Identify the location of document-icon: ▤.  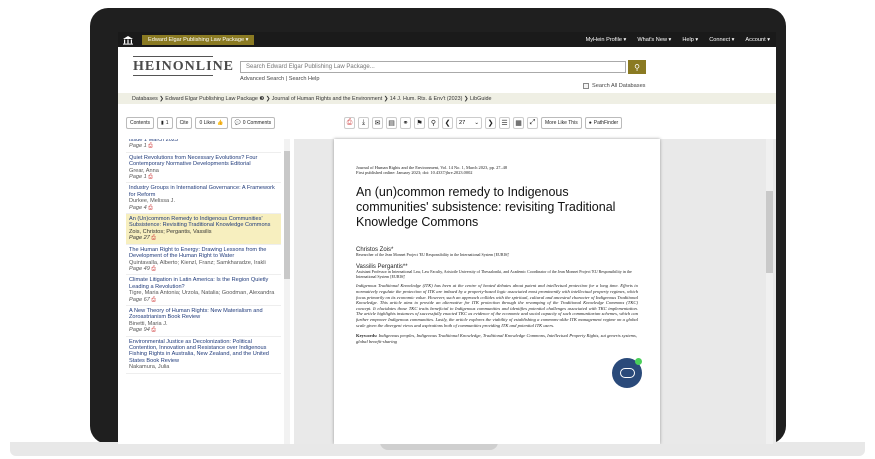
(391, 123).